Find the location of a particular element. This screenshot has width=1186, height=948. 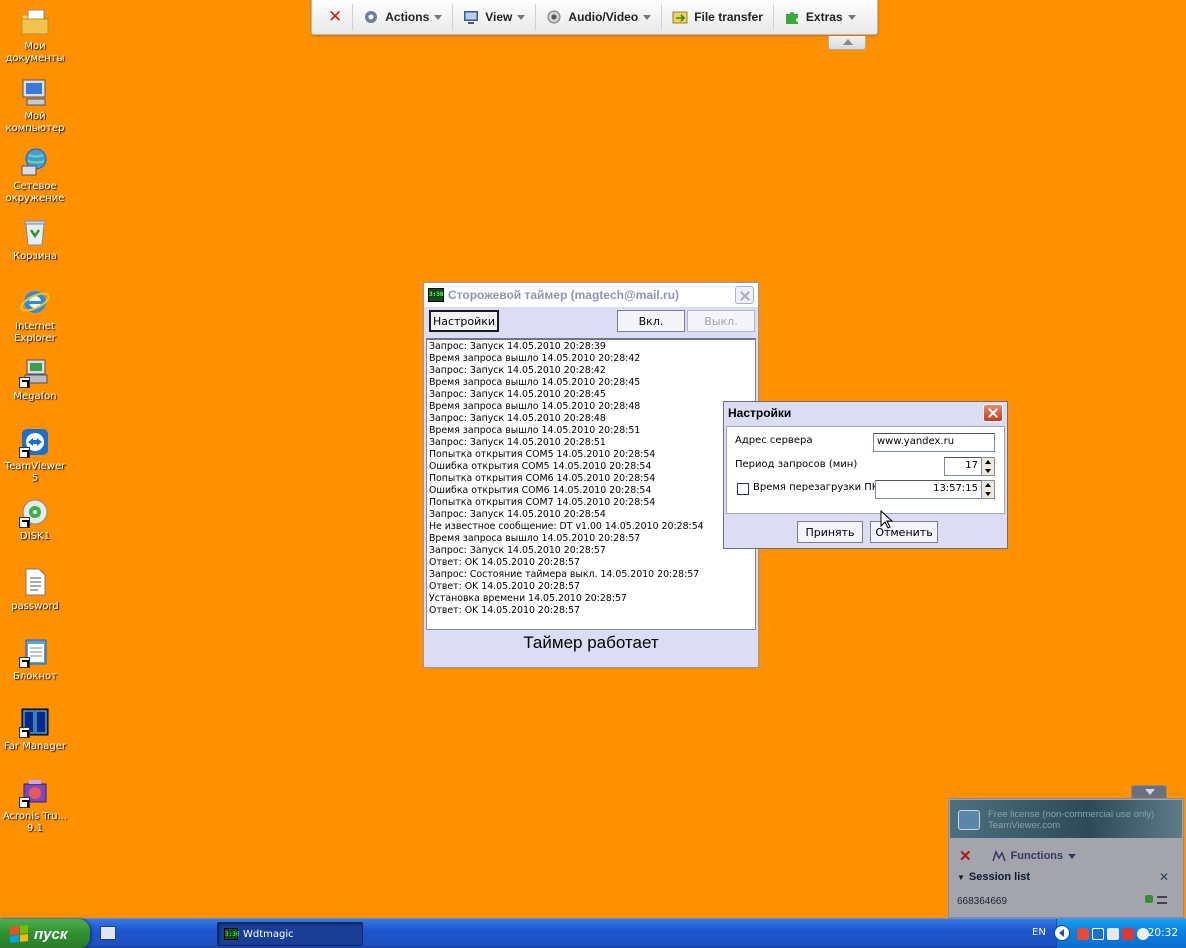

webcam-icon is located at coordinates (554, 17).